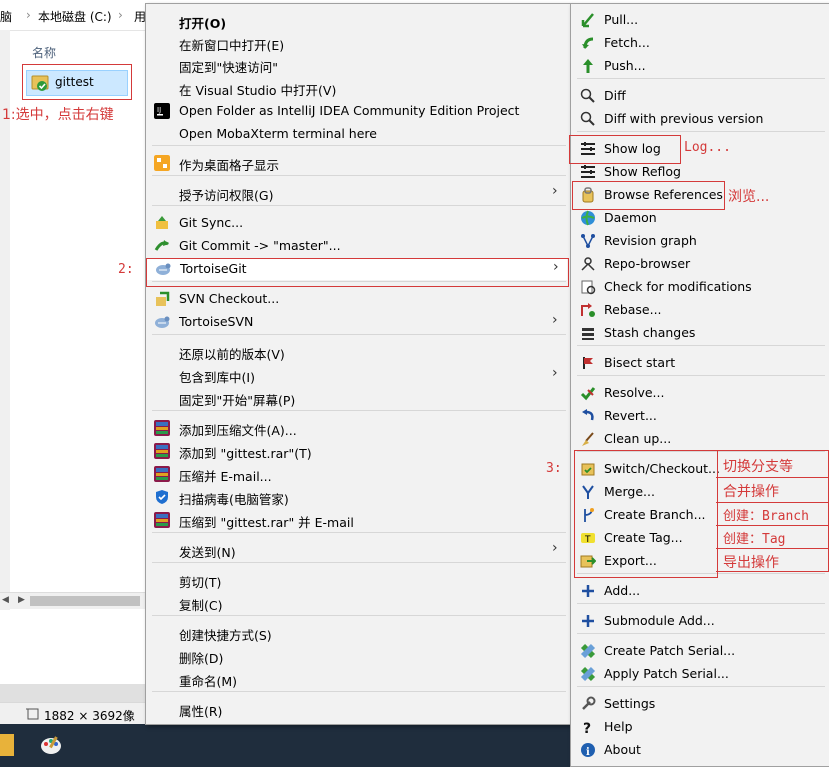 The width and height of the screenshot is (829, 767). Describe the element at coordinates (358, 497) in the screenshot. I see `menu-item-scan-virus: 扫描病毒(电脑管家)` at that location.